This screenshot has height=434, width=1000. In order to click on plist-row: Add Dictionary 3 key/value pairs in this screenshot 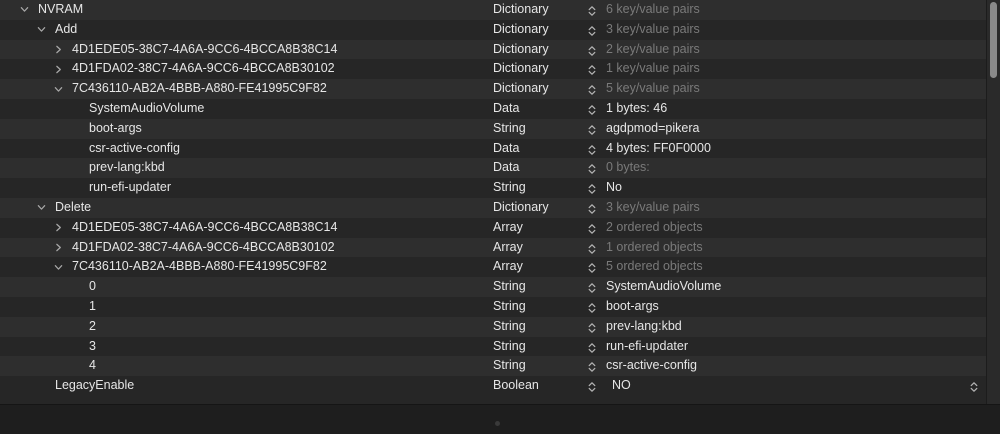, I will do `click(493, 30)`.